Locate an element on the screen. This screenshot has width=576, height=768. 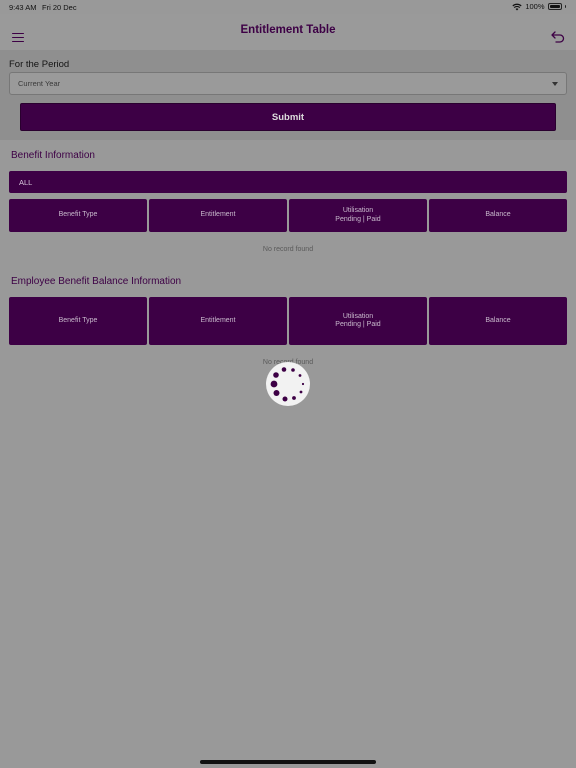
employee-balance-title: Employee Benefit Balance Information is located at coordinates (96, 281).